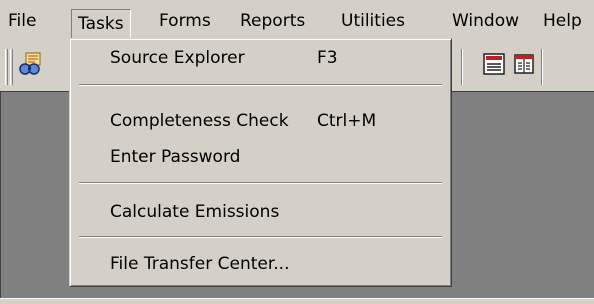  Describe the element at coordinates (297, 301) in the screenshot. I see `status-area` at that location.